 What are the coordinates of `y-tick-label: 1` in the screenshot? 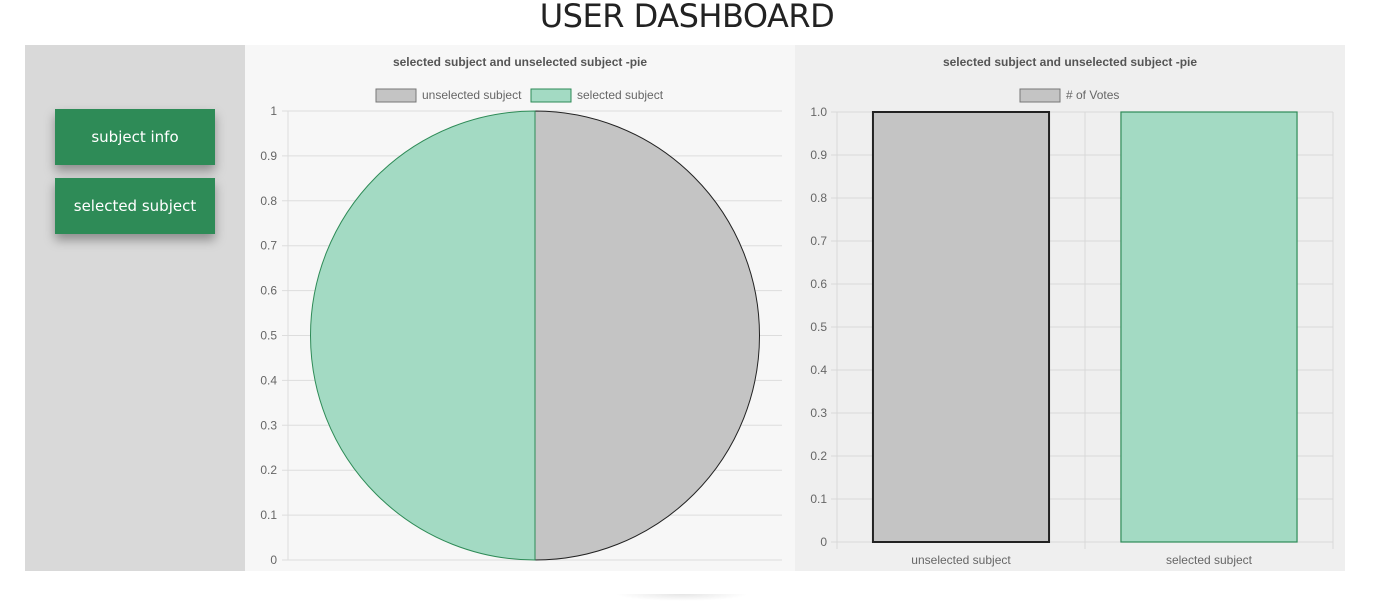 It's located at (273, 111).